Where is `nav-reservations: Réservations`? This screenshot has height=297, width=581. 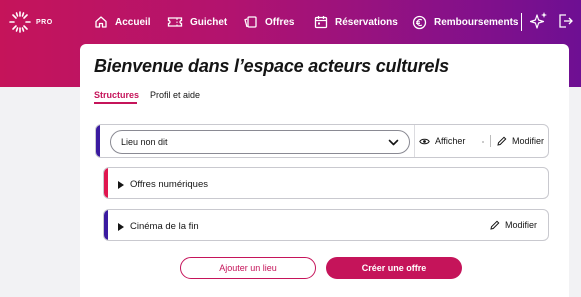
nav-reservations: Réservations is located at coordinates (356, 22).